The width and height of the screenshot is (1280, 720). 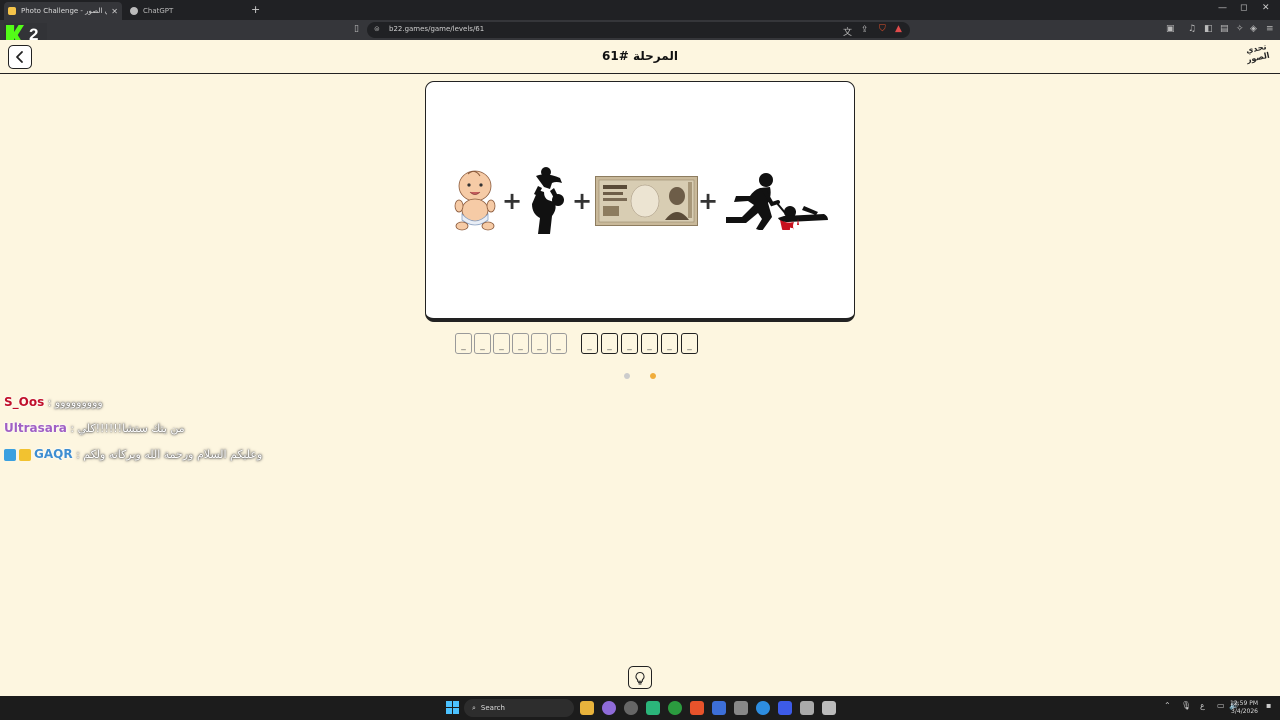 What do you see at coordinates (12, 11) in the screenshot?
I see `favicon-icon` at bounding box center [12, 11].